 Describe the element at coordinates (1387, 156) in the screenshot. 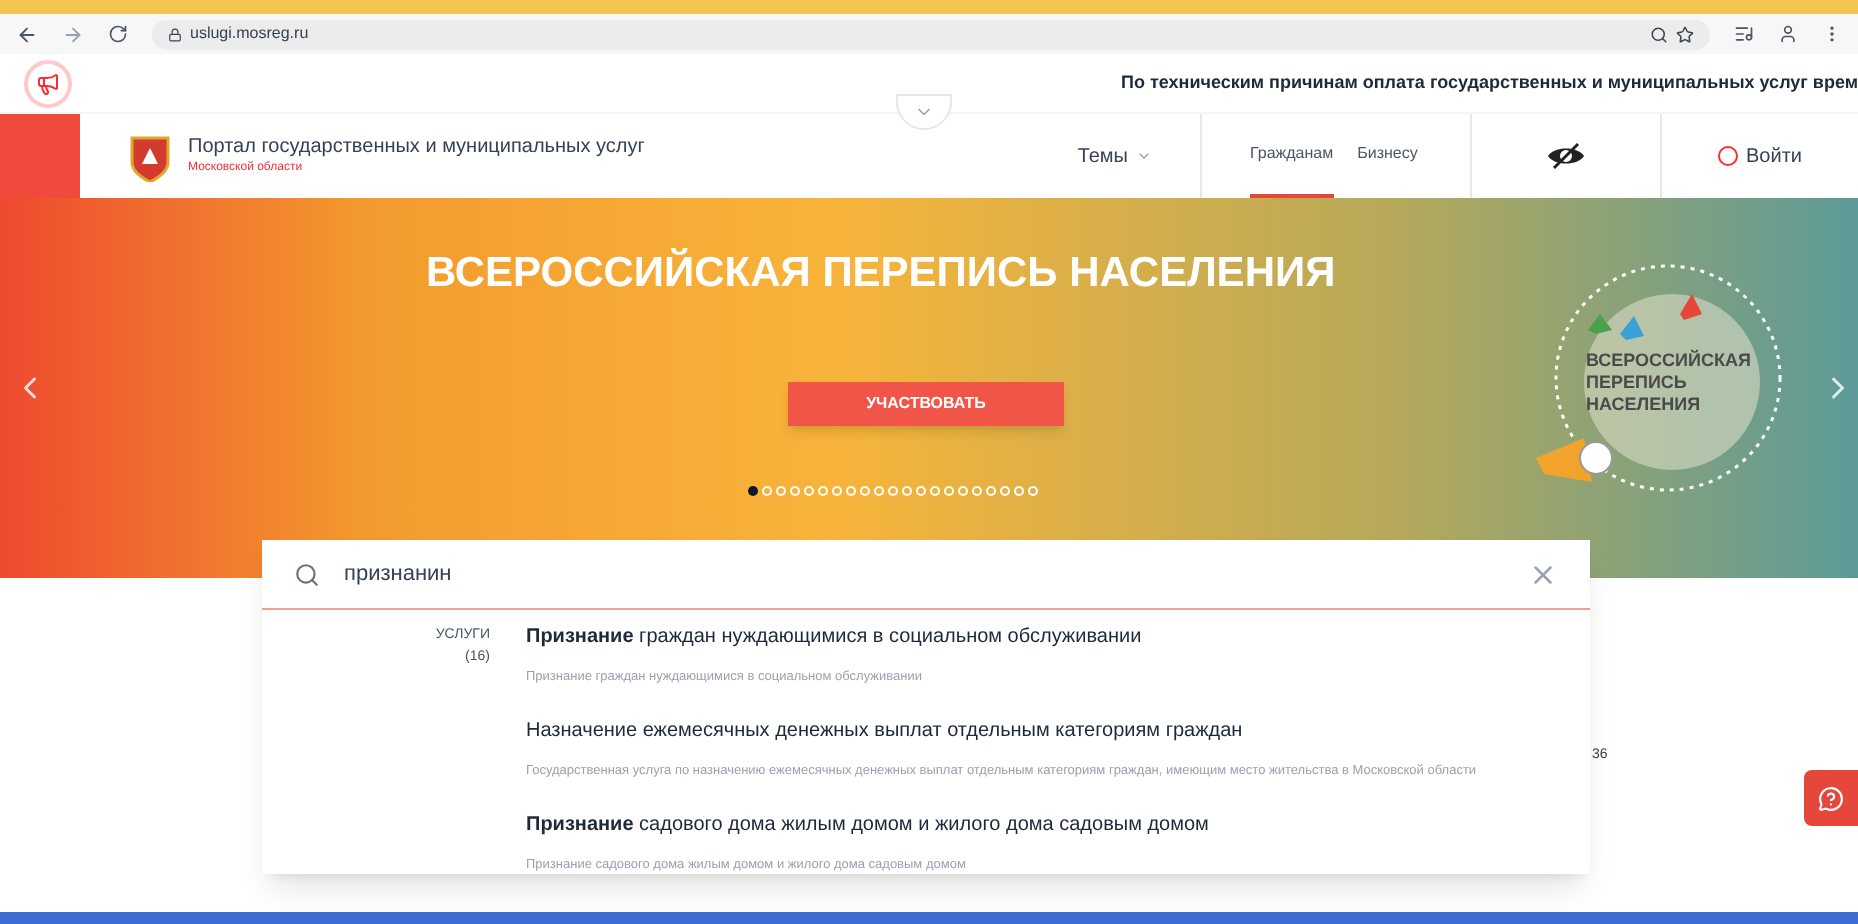

I see `audience-tab: Бизнесу` at that location.